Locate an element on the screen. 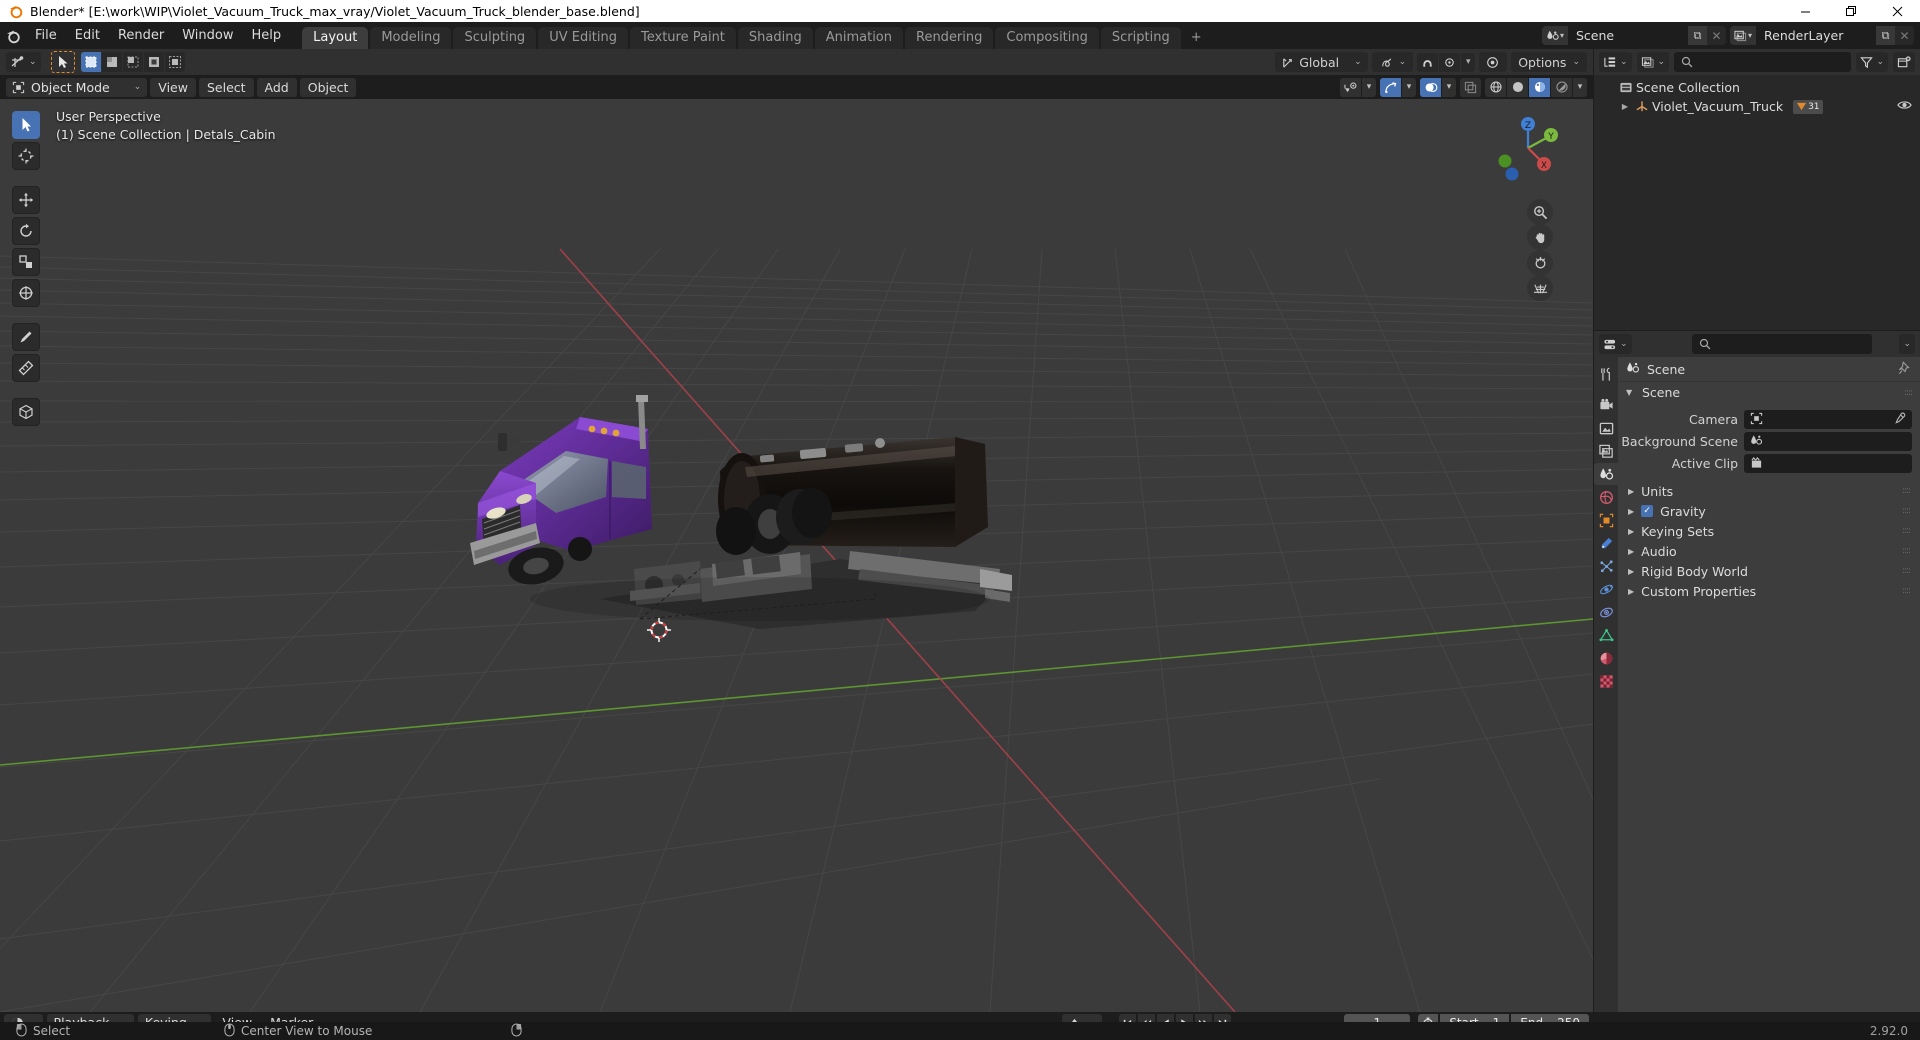 The width and height of the screenshot is (1920, 1040). new-view-layer-button: ⧉ is located at coordinates (1885, 35).